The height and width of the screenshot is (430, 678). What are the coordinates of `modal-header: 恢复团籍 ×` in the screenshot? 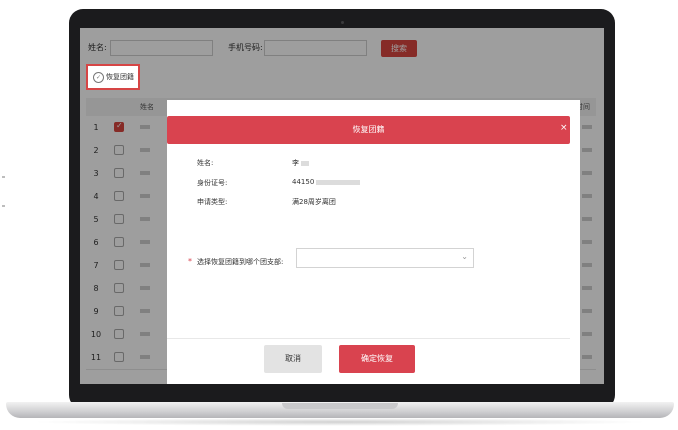 It's located at (368, 130).